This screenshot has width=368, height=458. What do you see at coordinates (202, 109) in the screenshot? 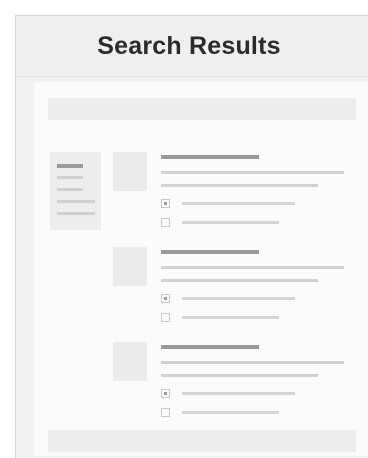
I see `search-bar-placeholder` at bounding box center [202, 109].